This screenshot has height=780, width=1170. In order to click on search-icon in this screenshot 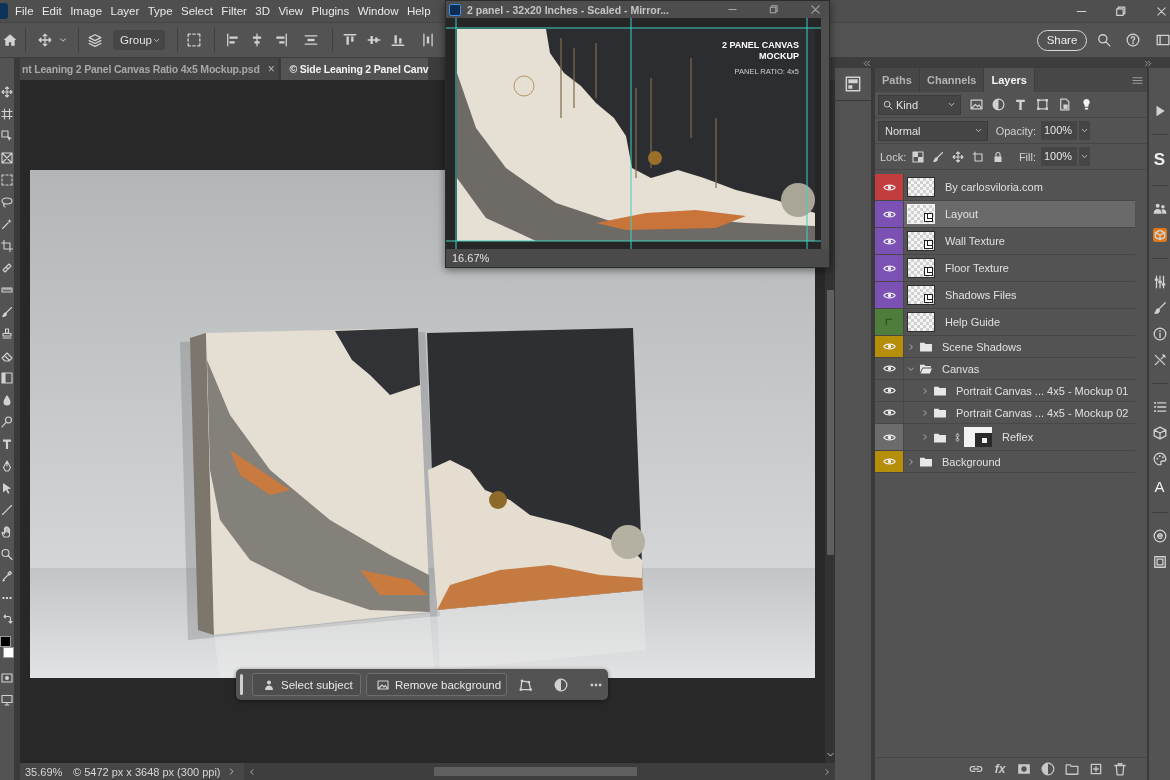, I will do `click(1104, 40)`.